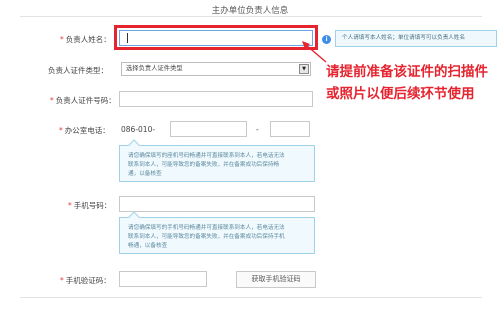 The image size is (500, 309). I want to click on chevron-down-icon: ▼, so click(304, 69).